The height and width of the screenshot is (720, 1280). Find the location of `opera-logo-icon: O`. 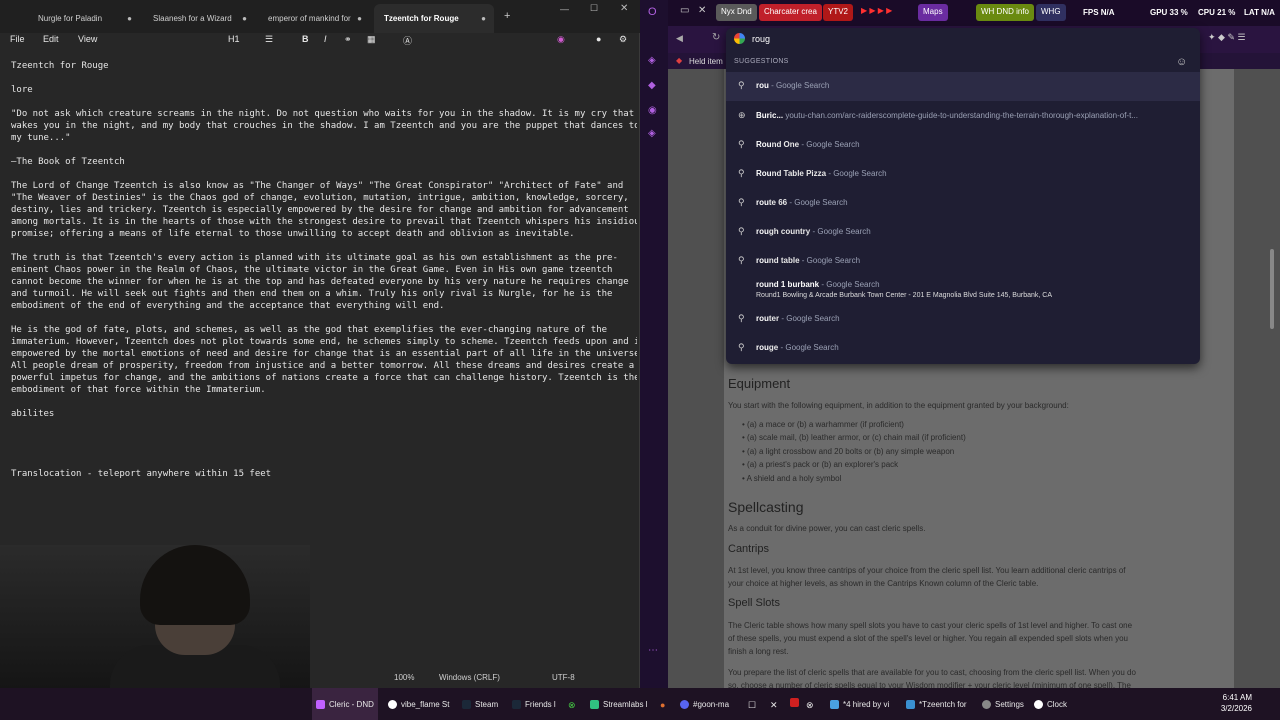

opera-logo-icon: O is located at coordinates (652, 12).